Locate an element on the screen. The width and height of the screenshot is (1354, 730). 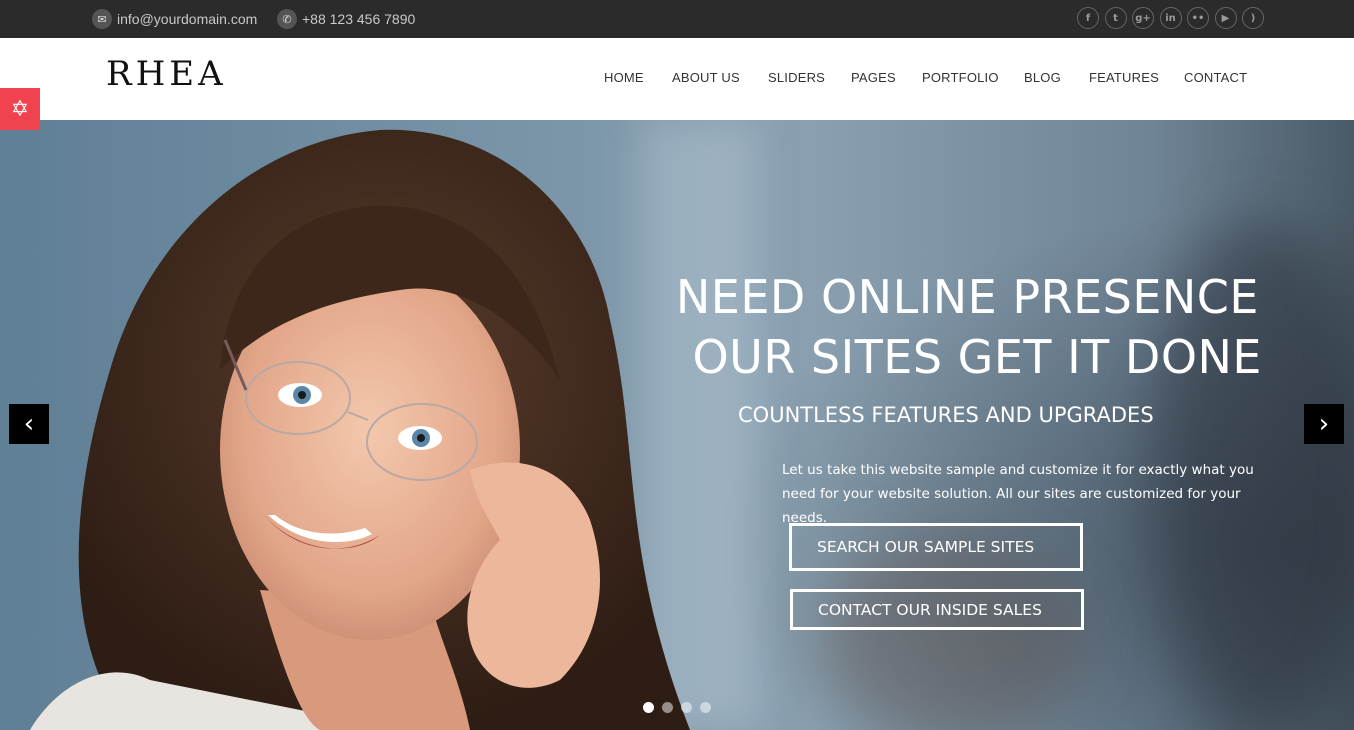
email-contact: ✉ info@yourdomain.com is located at coordinates (174, 19).